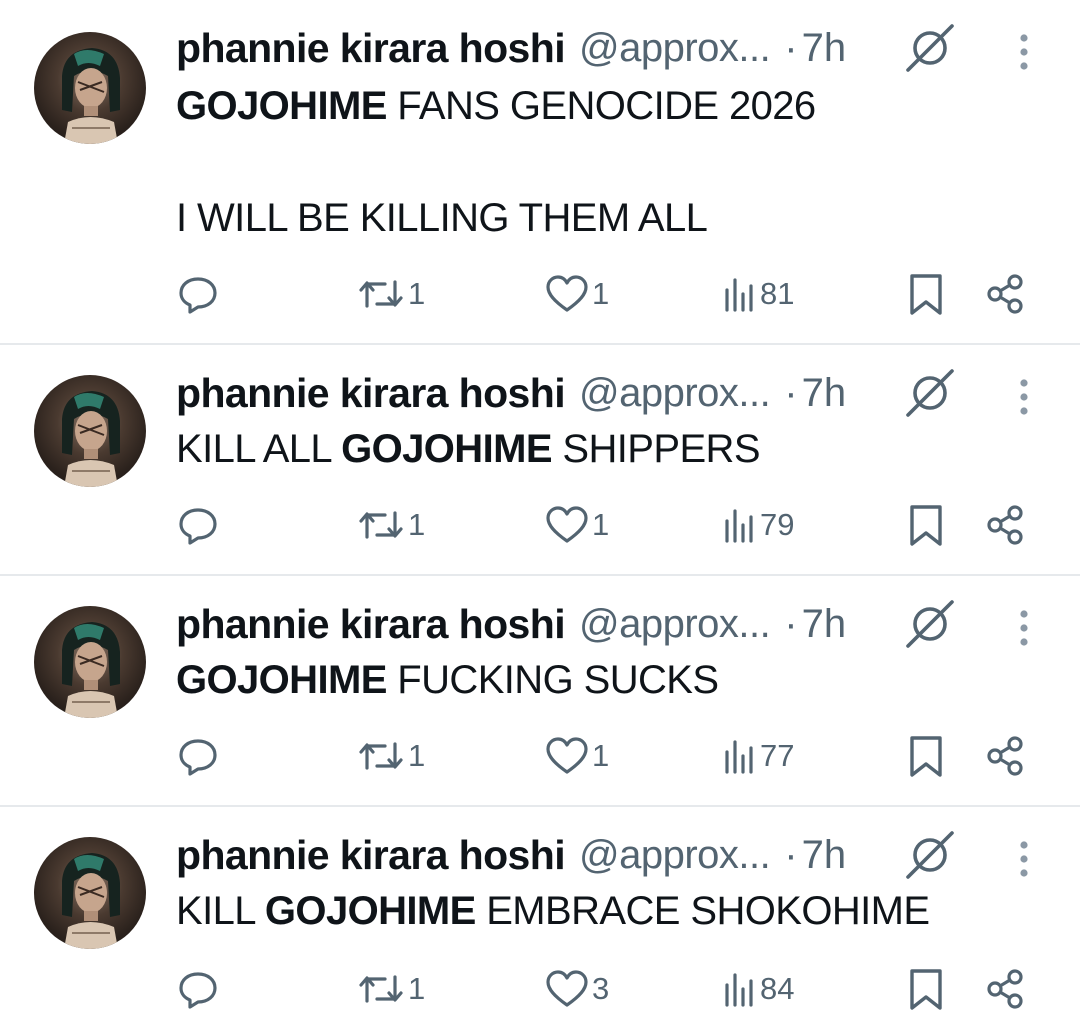 This screenshot has width=1080, height=1034. Describe the element at coordinates (601, 988) in the screenshot. I see `like-count: 3` at that location.